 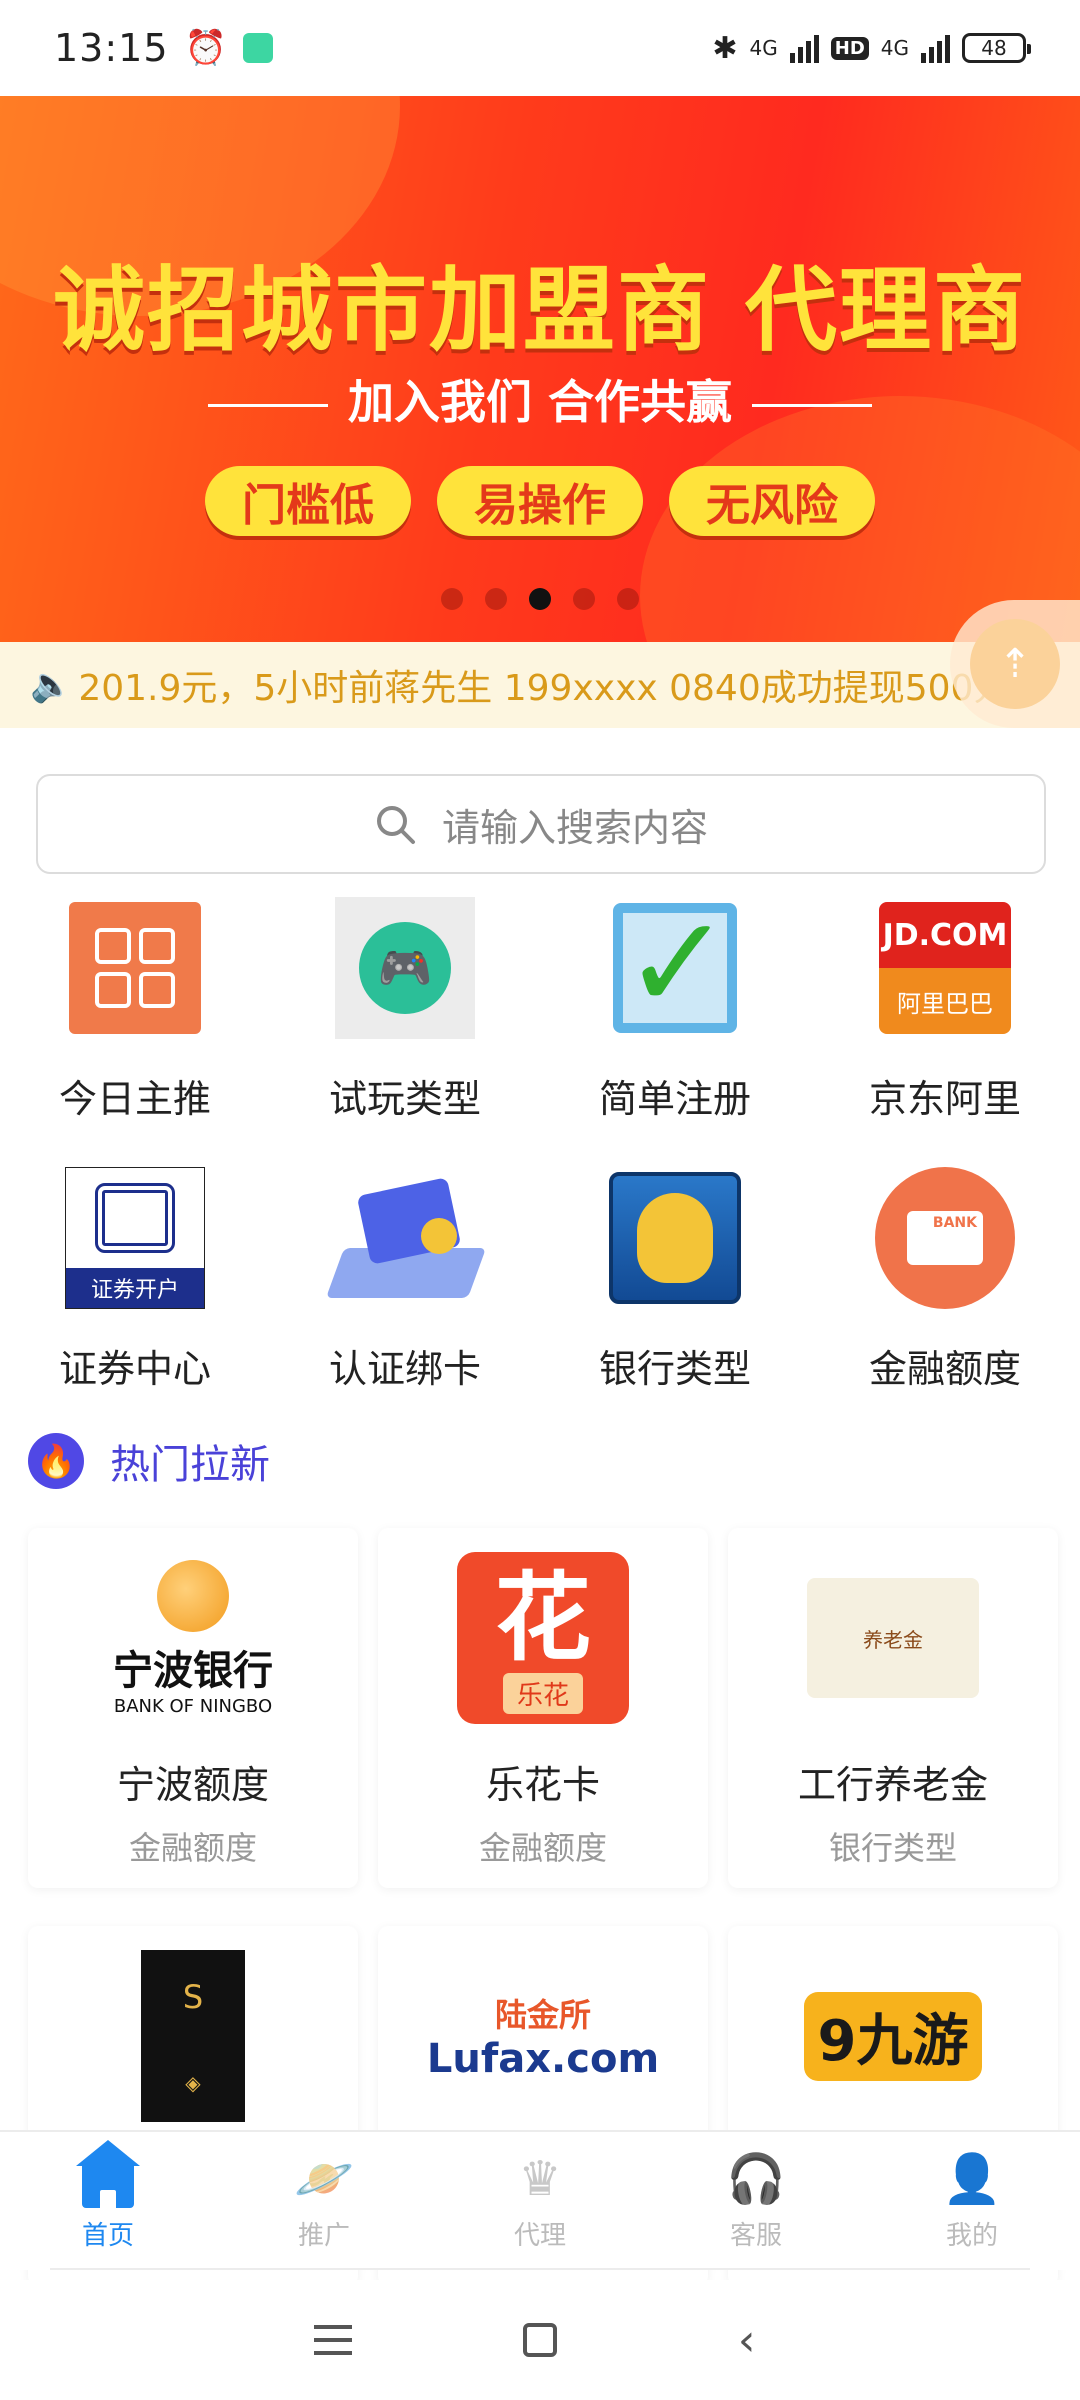 I want to click on headset-icon: 🎧, so click(x=756, y=2179).